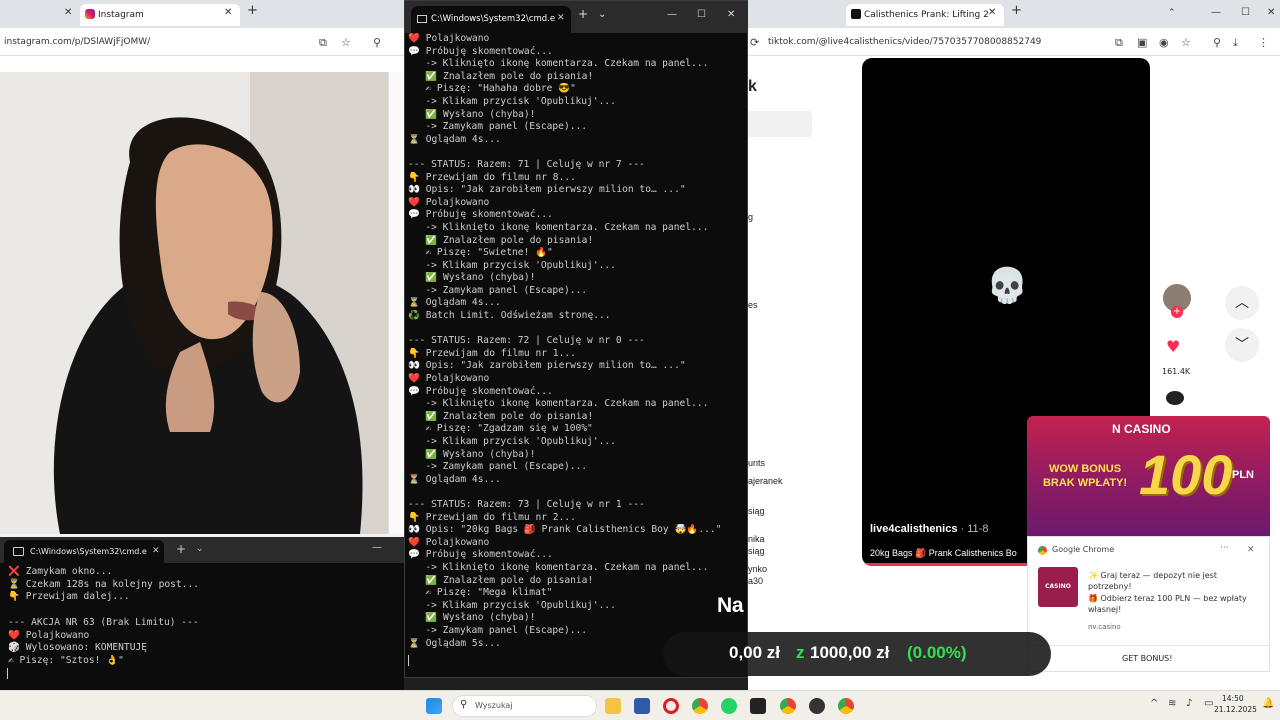  I want to click on heart-icon: ♥, so click(1173, 346).